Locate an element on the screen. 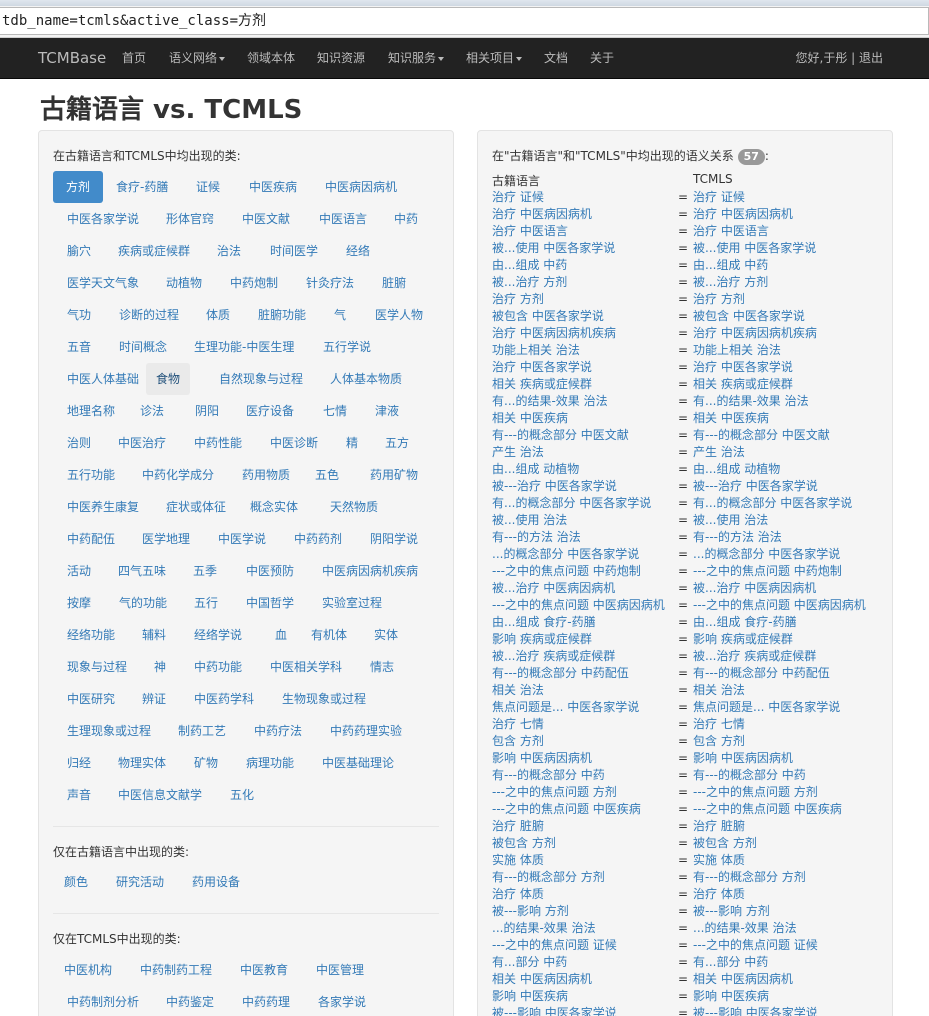 The width and height of the screenshot is (929, 1016). class-link: 腧穴 is located at coordinates (79, 251).